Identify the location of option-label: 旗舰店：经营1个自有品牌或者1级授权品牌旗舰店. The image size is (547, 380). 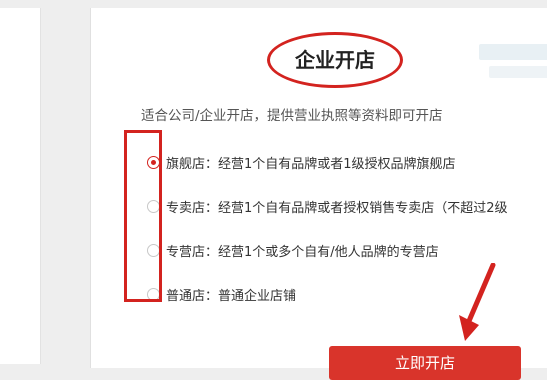
(311, 164).